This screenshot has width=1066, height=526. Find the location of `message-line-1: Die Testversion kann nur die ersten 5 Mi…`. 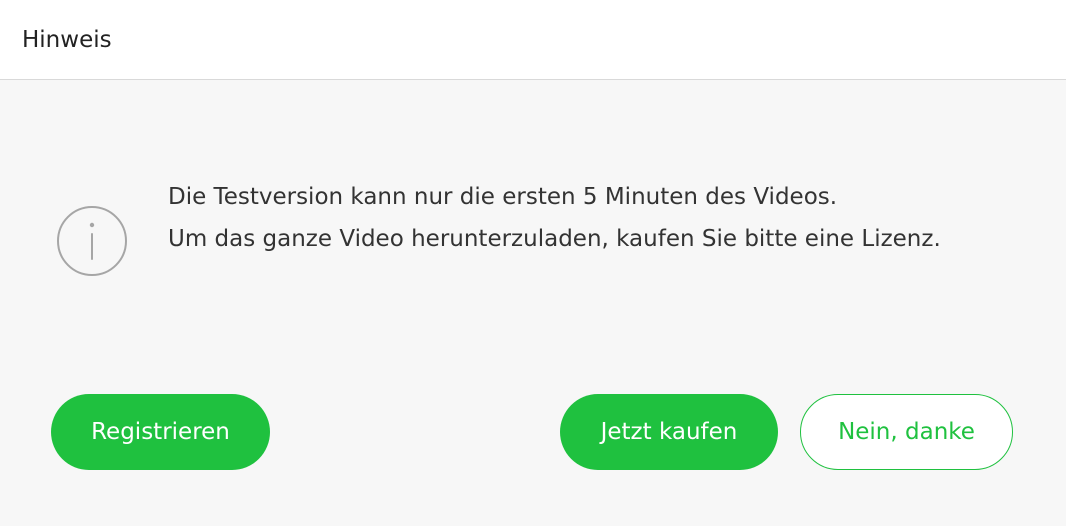

message-line-1: Die Testversion kann nur die ersten 5 Mi… is located at coordinates (503, 197).